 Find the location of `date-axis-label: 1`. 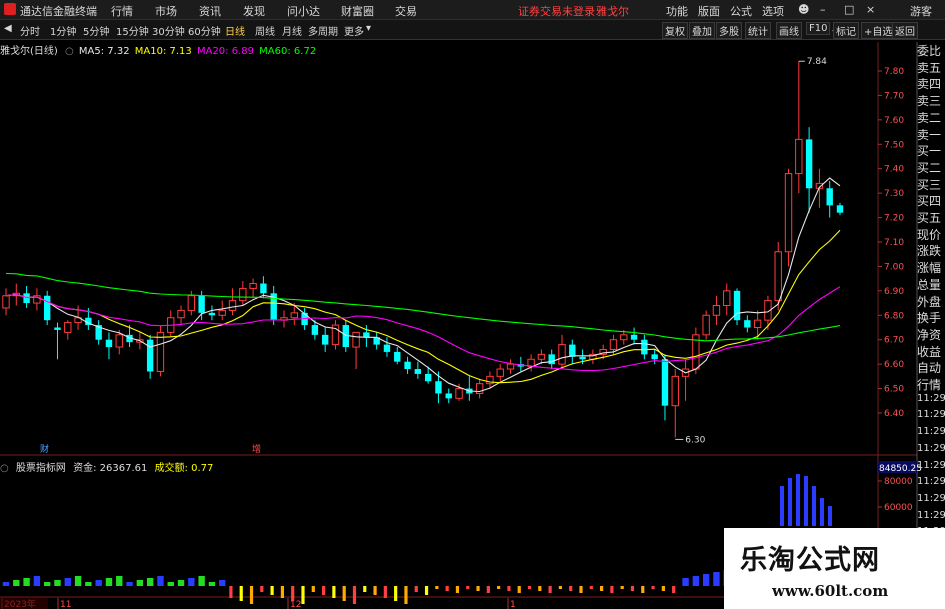

date-axis-label: 1 is located at coordinates (513, 604).